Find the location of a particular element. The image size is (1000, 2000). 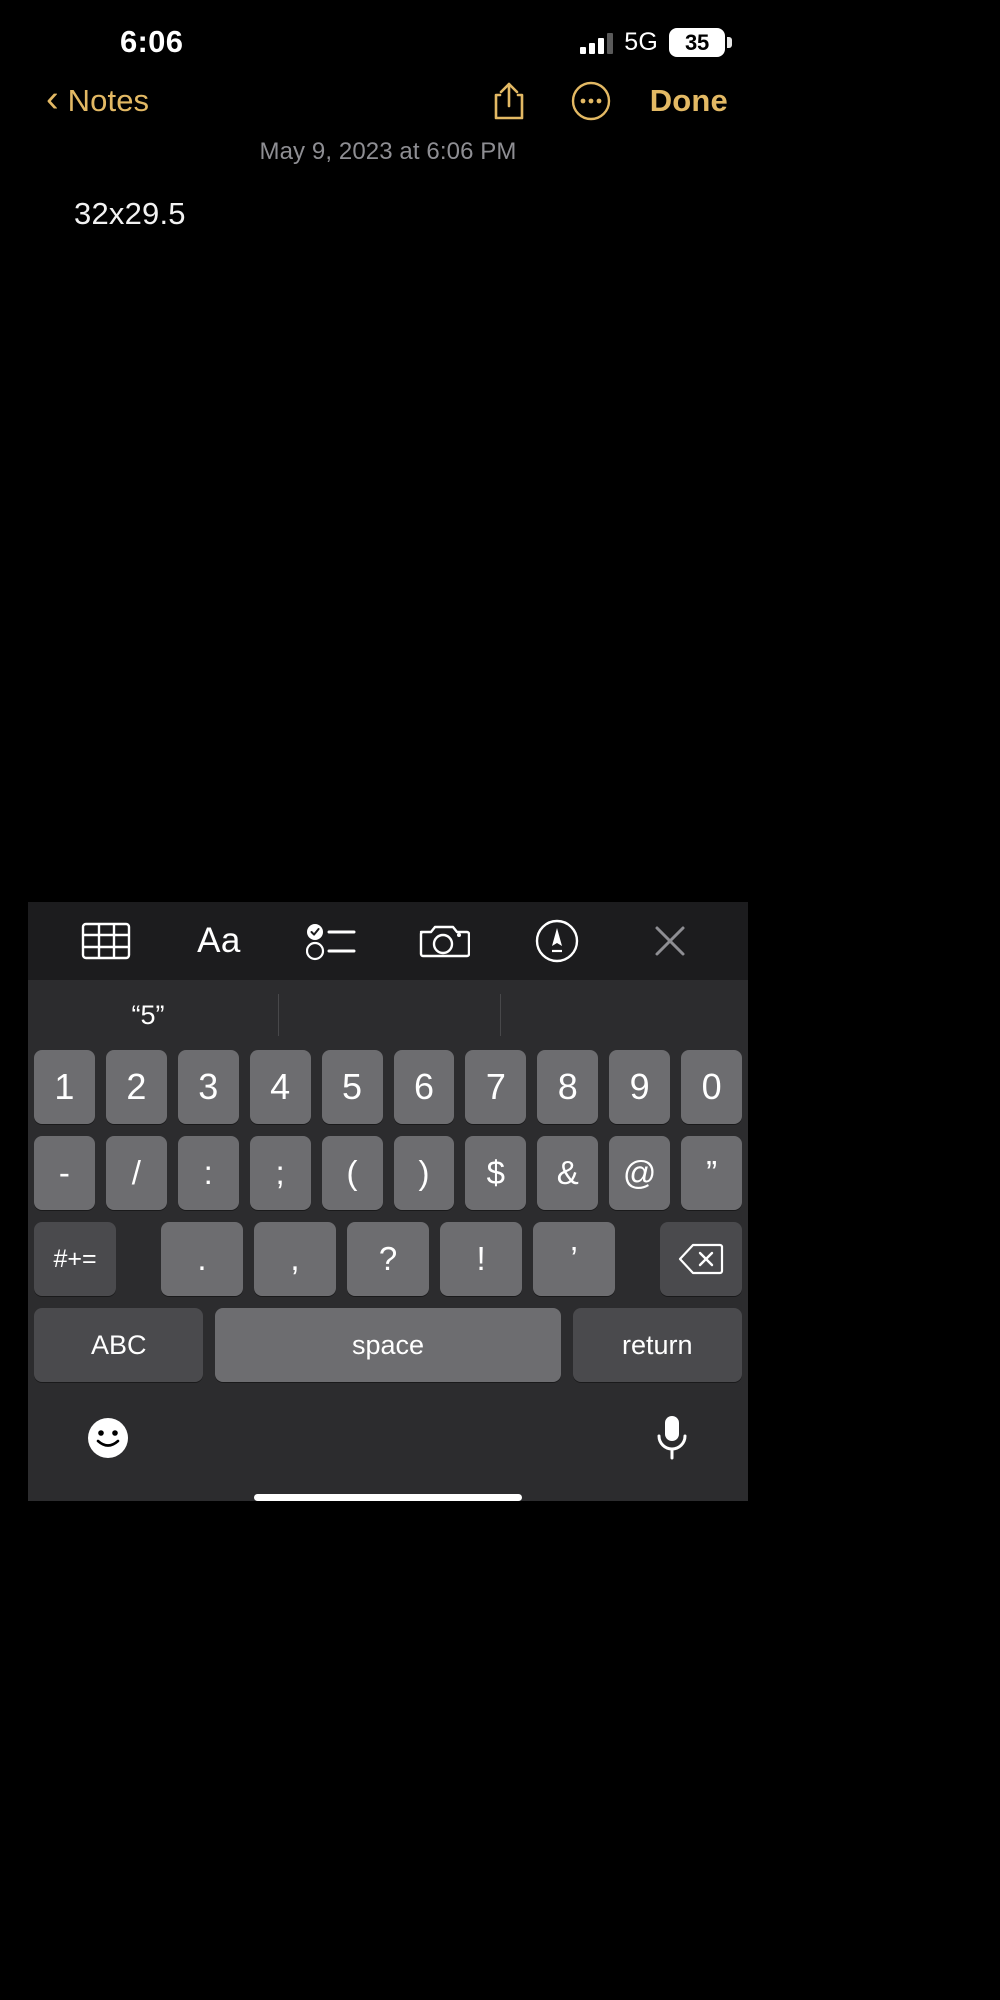

back-to-notes-button: ‹ Notes is located at coordinates (97, 101).